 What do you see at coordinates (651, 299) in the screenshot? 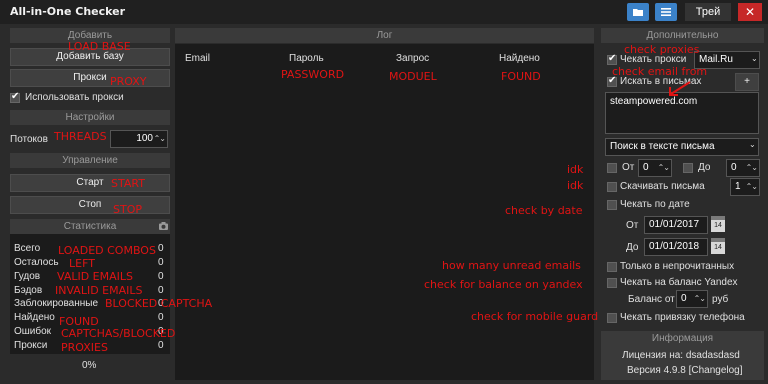
I see `balance-label: Баланс от` at bounding box center [651, 299].